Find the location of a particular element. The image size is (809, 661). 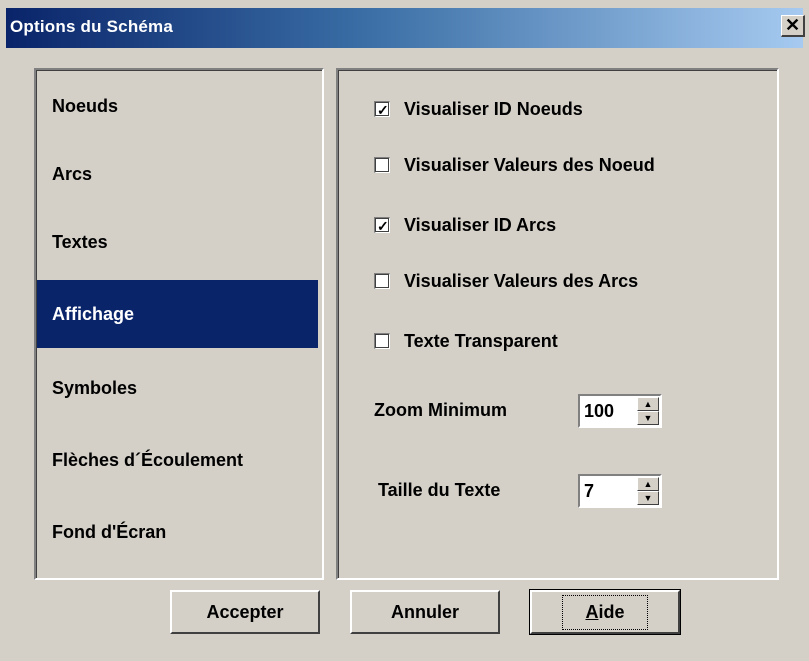

accept-button: Accepter is located at coordinates (245, 612).